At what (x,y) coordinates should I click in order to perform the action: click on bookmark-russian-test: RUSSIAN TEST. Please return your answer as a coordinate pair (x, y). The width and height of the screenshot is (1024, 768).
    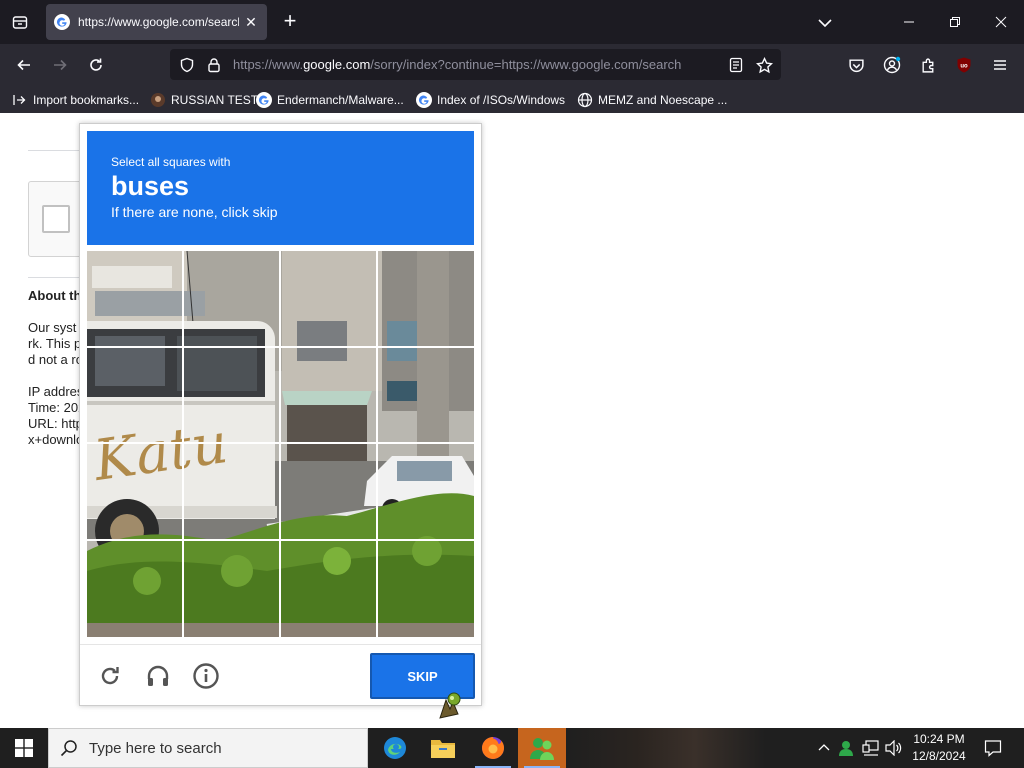
    Looking at the image, I should click on (204, 100).